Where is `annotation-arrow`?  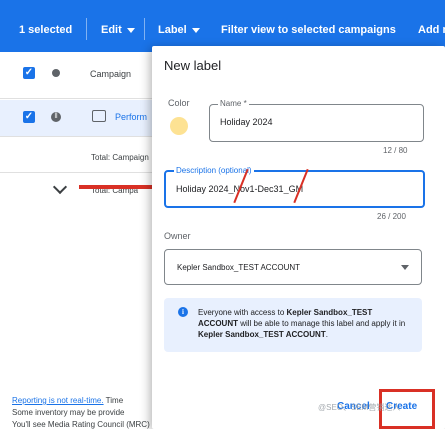
annotation-arrow is located at coordinates (118, 187).